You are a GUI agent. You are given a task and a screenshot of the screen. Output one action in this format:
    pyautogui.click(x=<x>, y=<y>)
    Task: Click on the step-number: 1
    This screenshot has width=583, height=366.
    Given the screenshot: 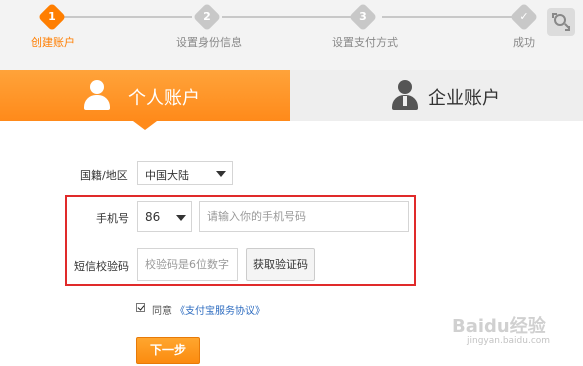 What is the action you would take?
    pyautogui.click(x=52, y=16)
    